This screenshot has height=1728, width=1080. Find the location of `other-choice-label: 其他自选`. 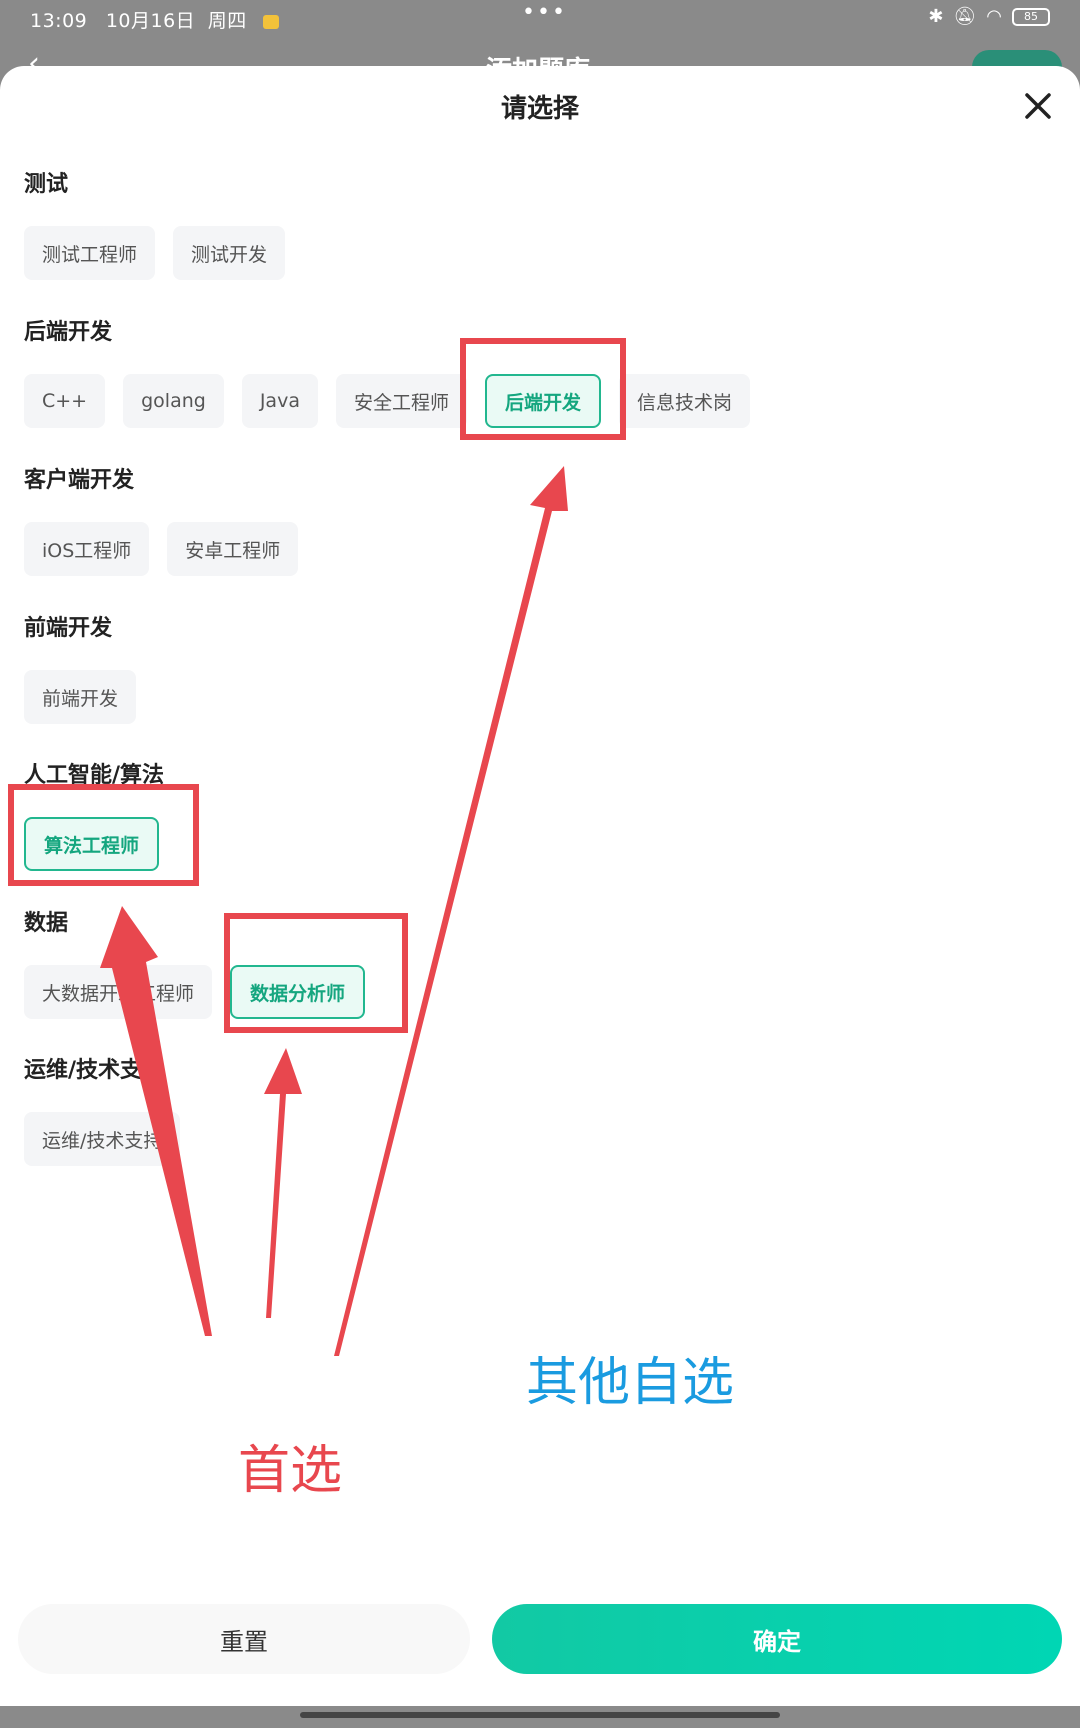

other-choice-label: 其他自选 is located at coordinates (630, 1383).